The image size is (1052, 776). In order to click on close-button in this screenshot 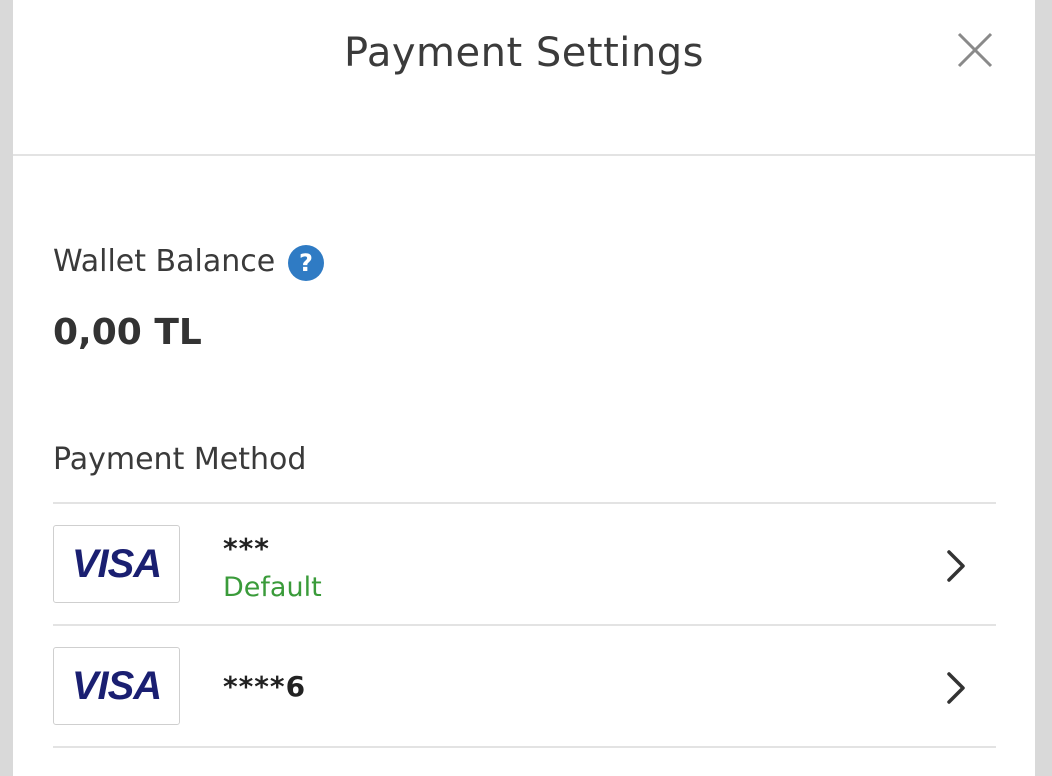, I will do `click(975, 50)`.